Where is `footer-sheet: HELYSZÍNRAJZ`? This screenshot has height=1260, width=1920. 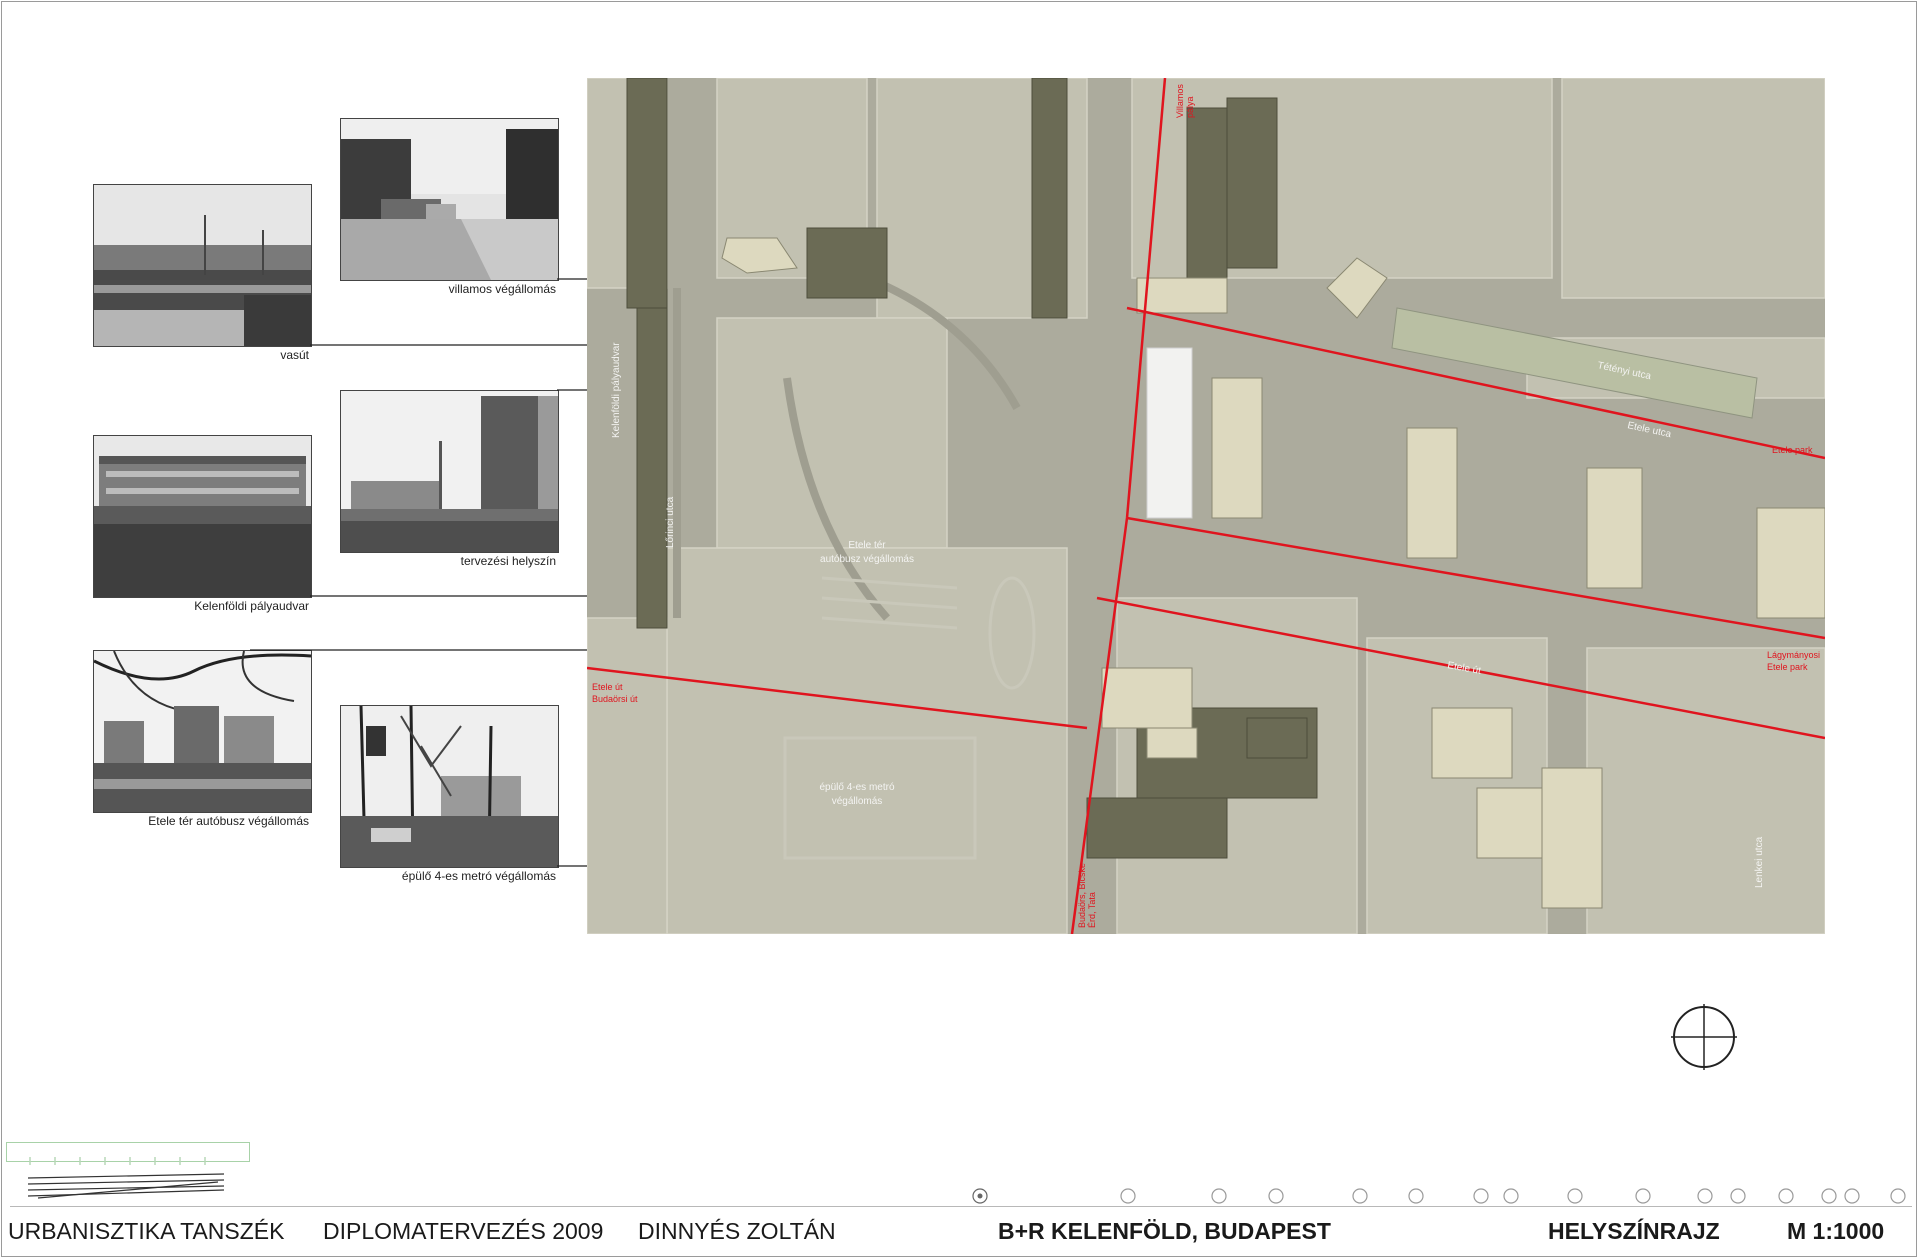 footer-sheet: HELYSZÍNRAJZ is located at coordinates (1634, 1231).